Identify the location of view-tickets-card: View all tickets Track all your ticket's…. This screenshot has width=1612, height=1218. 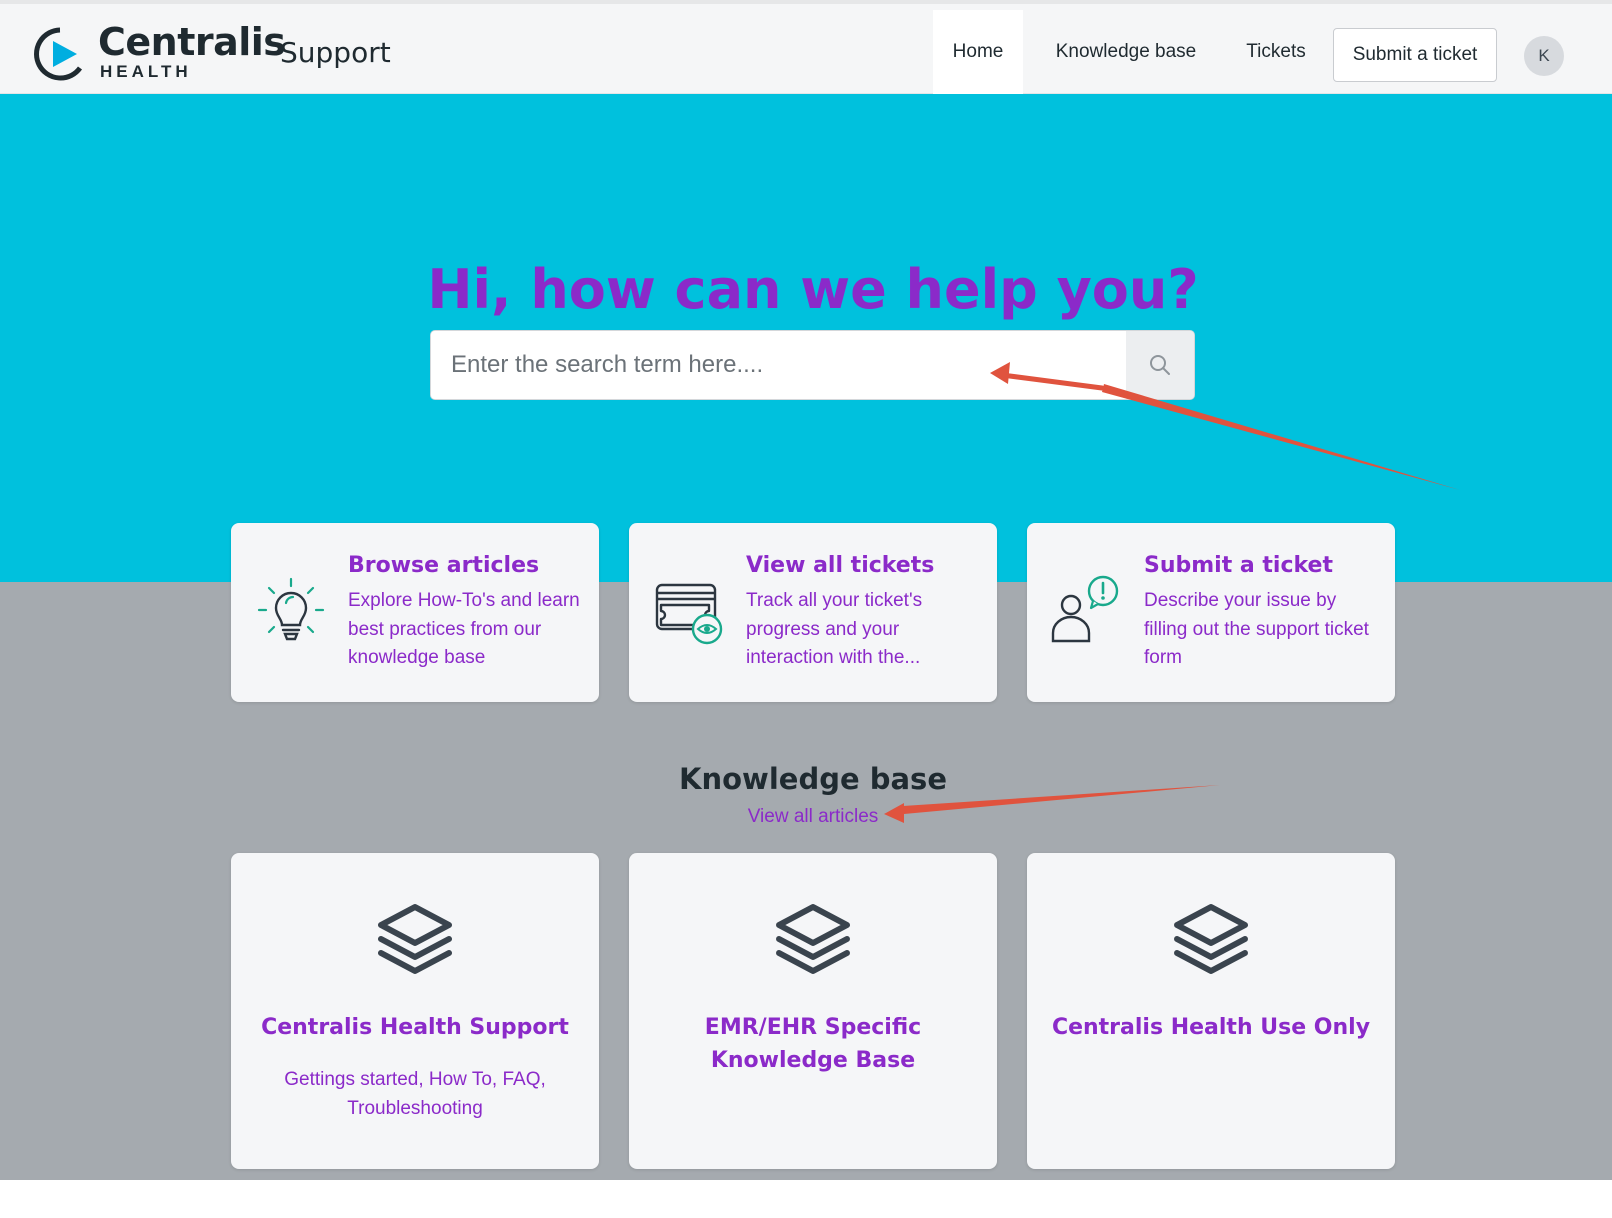
(813, 612).